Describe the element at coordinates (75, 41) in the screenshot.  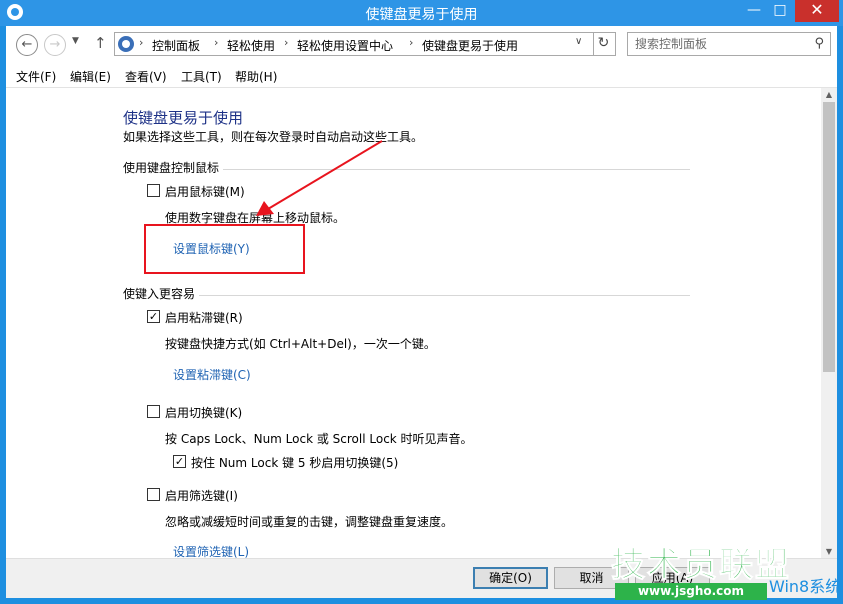
I see `recent-pages-dropdown: ▼` at that location.